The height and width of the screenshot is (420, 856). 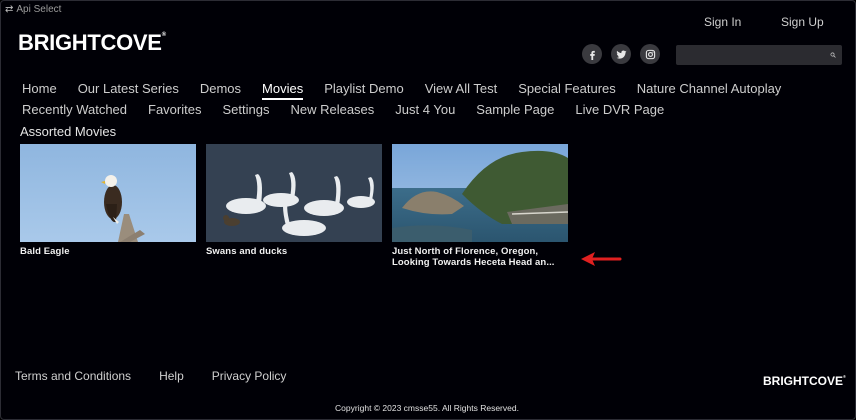 I want to click on nav-item-playlist-demo: Playlist Demo, so click(x=363, y=90).